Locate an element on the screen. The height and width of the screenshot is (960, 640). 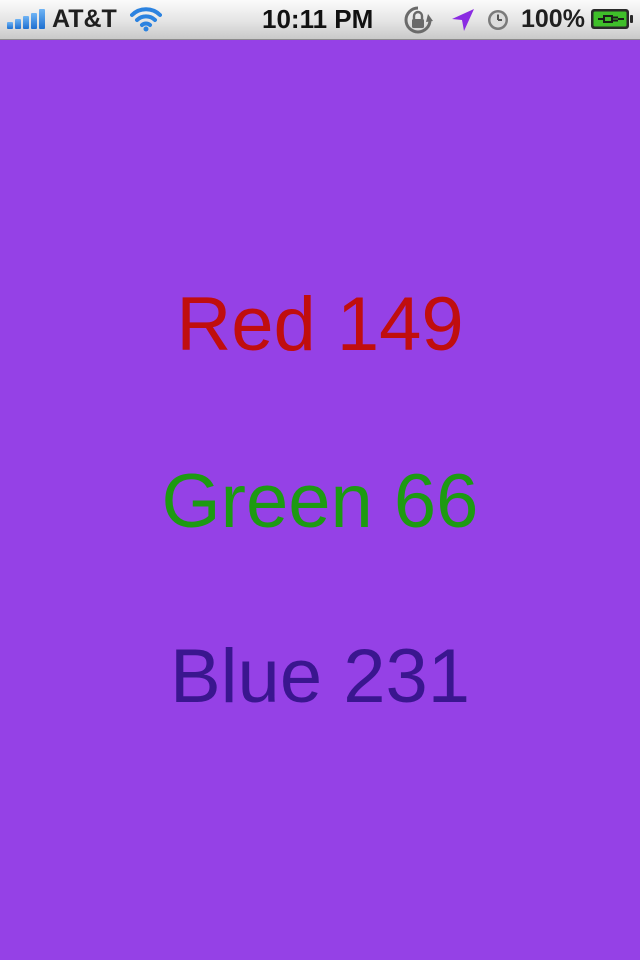
status-time: 10:11 PM is located at coordinates (318, 19).